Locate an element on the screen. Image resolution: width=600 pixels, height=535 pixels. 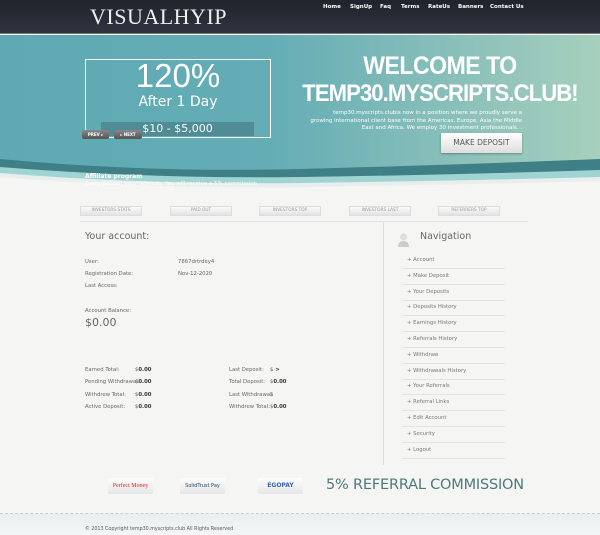
stat-label: Pending Withdrawal: is located at coordinates (112, 382).